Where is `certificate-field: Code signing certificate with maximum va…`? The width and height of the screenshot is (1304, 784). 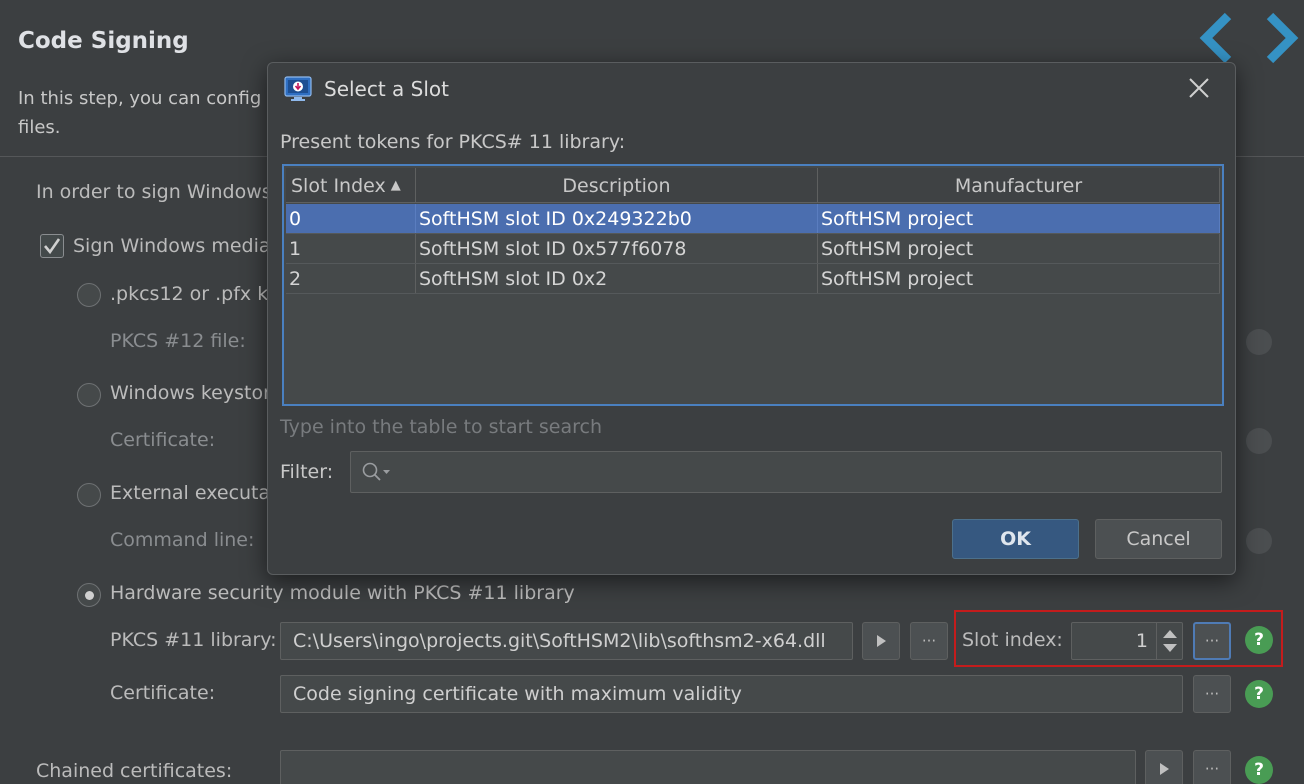
certificate-field: Code signing certificate with maximum va… is located at coordinates (731, 694).